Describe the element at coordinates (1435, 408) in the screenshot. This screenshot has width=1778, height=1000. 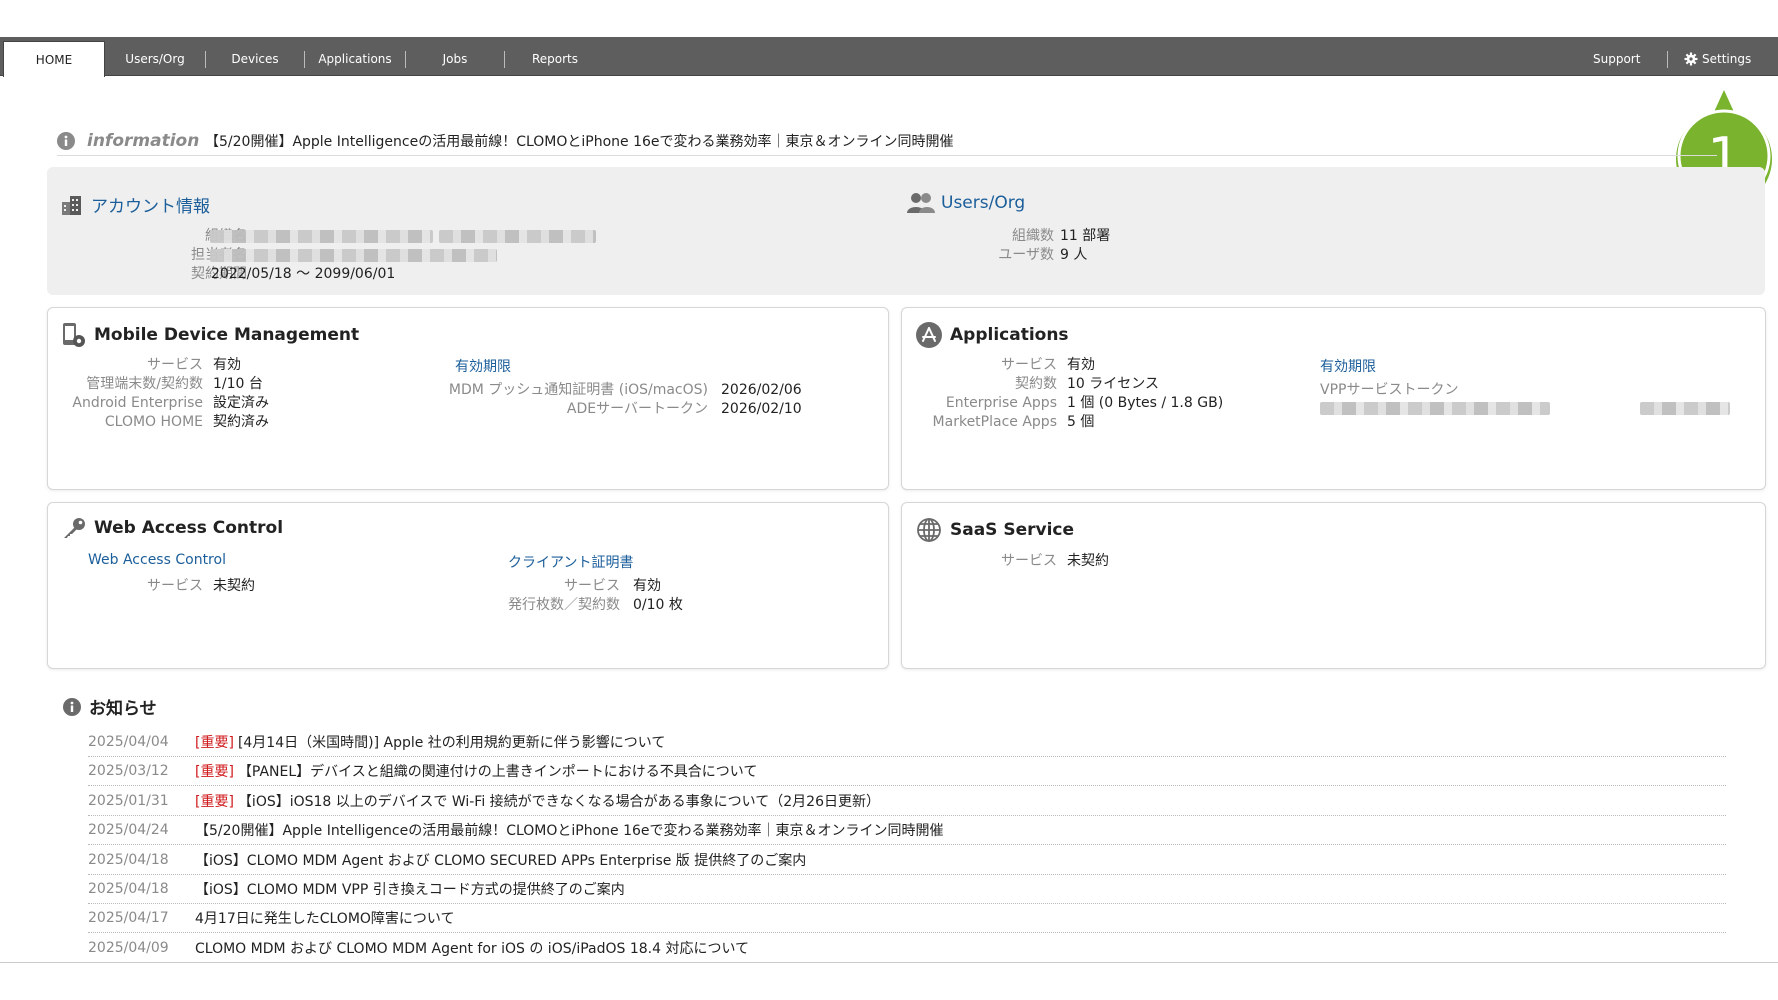
I see `vpp-token-redacted` at that location.